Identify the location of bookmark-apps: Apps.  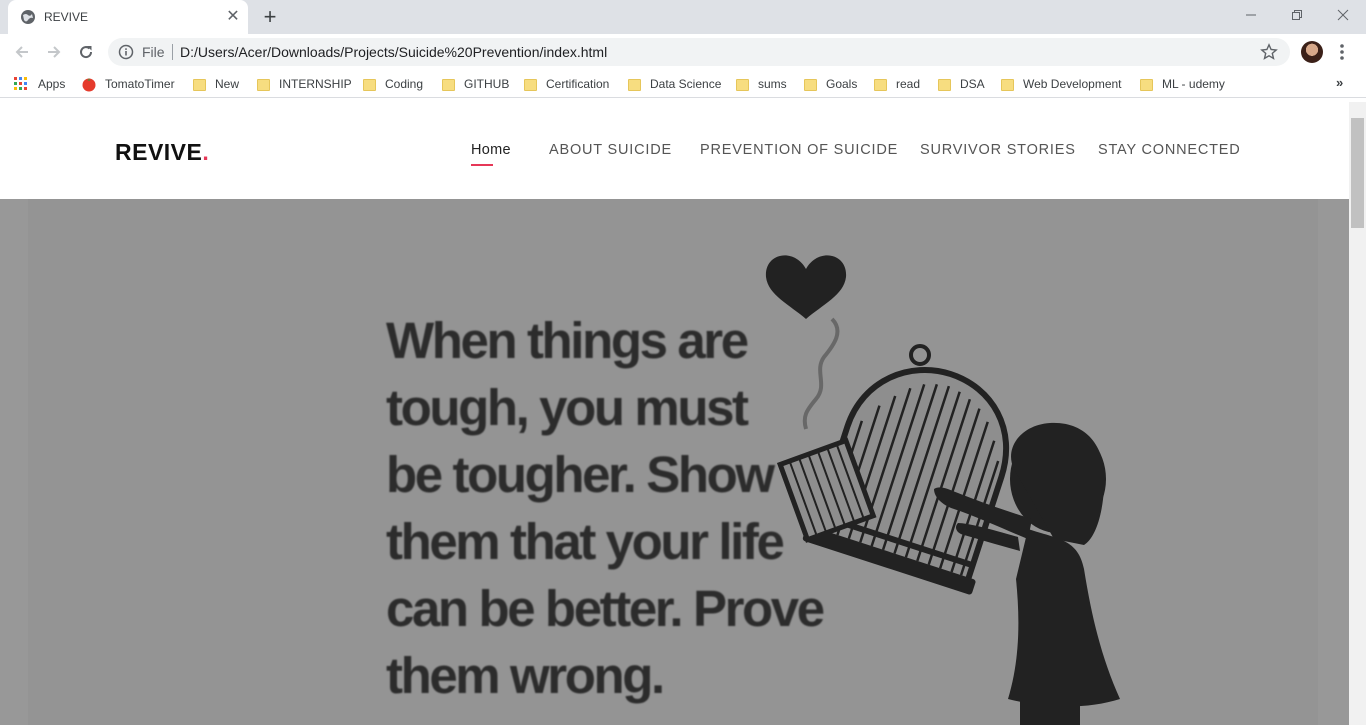
(39, 84).